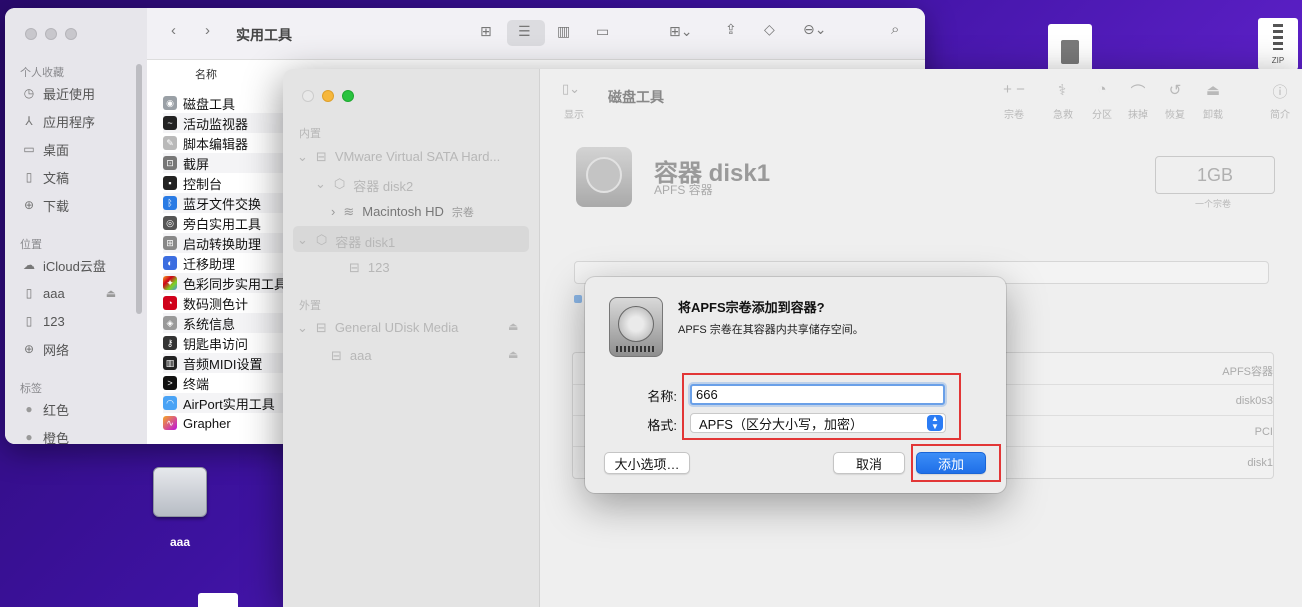 The image size is (1302, 607). I want to click on unmount-icon: ⏏, so click(1213, 90).